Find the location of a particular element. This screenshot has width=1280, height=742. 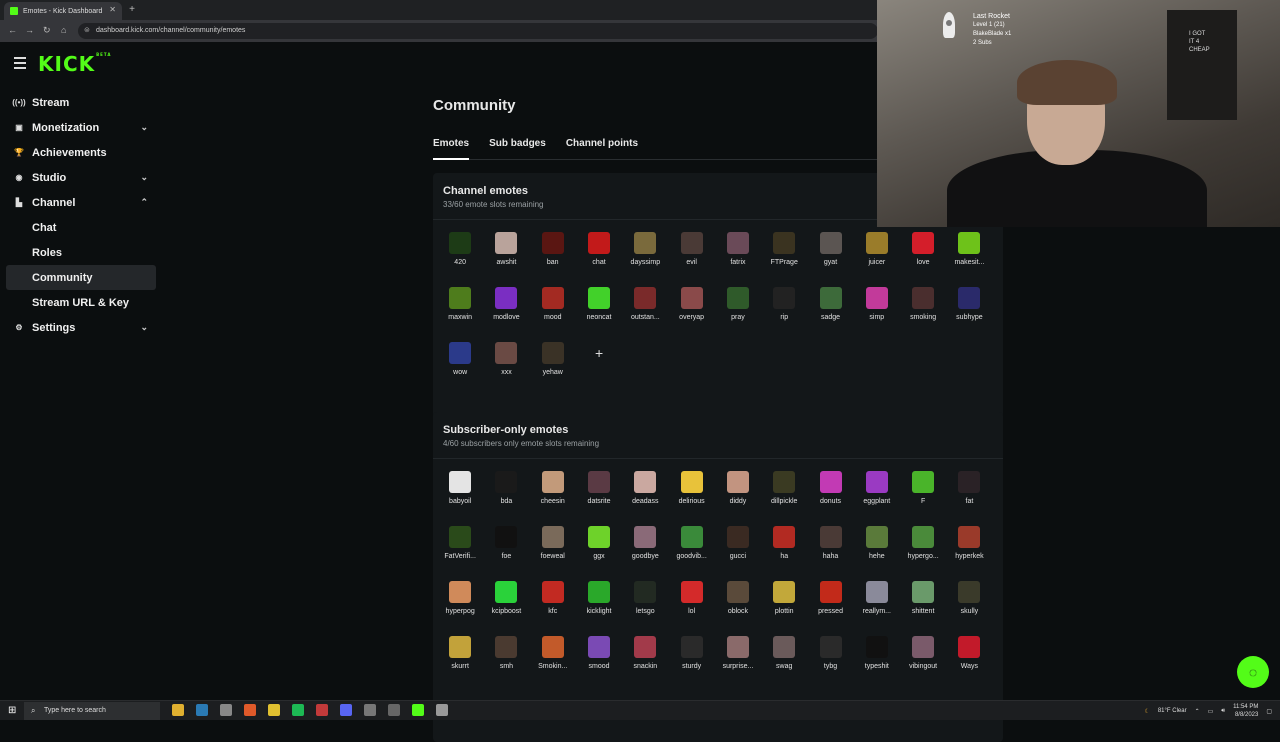

network-icon: ▭ is located at coordinates (1211, 711).